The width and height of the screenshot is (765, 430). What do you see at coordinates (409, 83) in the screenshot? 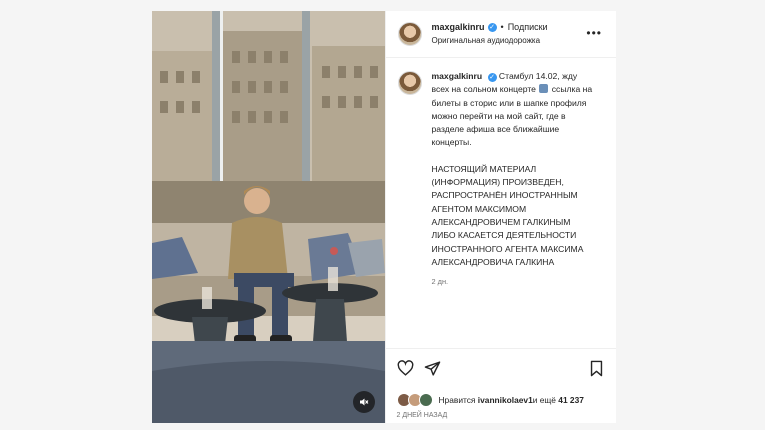
I see `caption-avatar` at bounding box center [409, 83].